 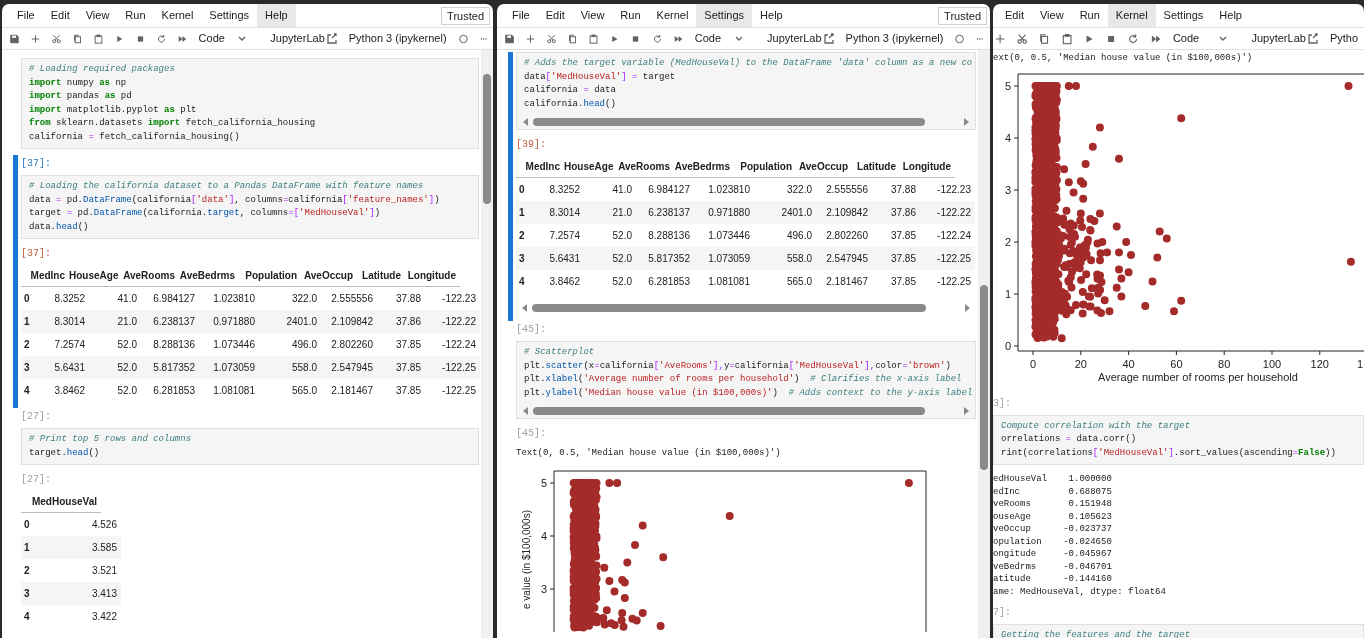 I want to click on column-header: MedHouseVal, so click(x=64, y=502).